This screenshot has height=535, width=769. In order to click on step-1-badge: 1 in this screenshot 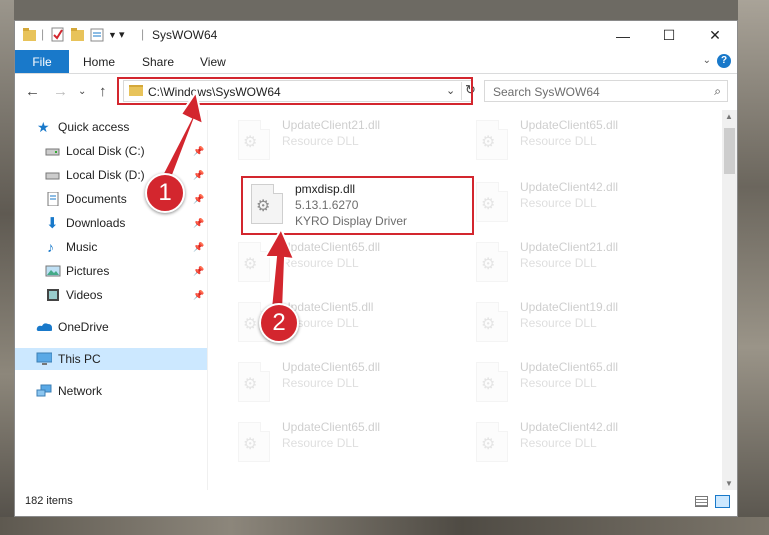, I will do `click(165, 193)`.